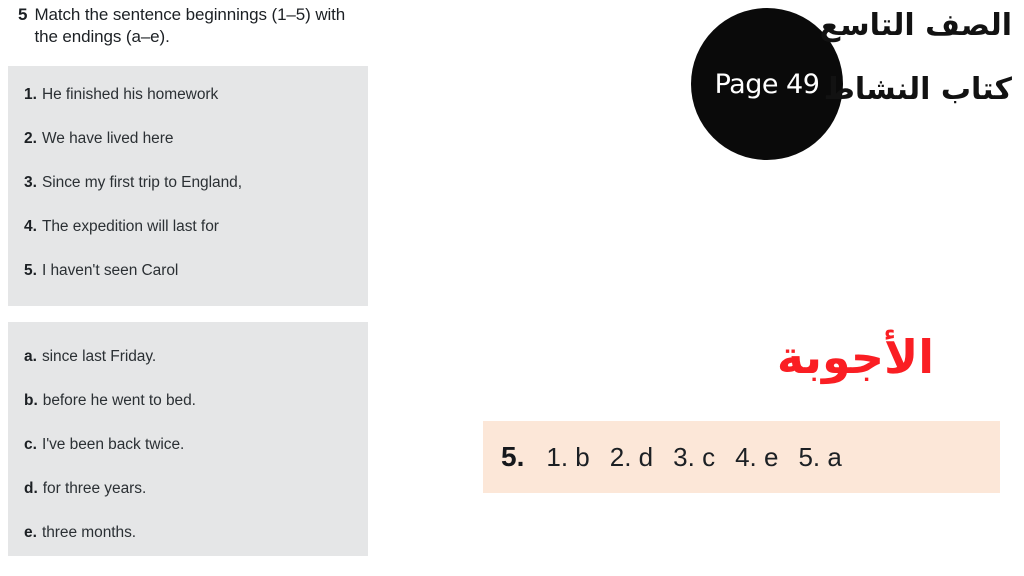 The height and width of the screenshot is (576, 1024). I want to click on list-item: 1. He finished his homework, so click(191, 95).